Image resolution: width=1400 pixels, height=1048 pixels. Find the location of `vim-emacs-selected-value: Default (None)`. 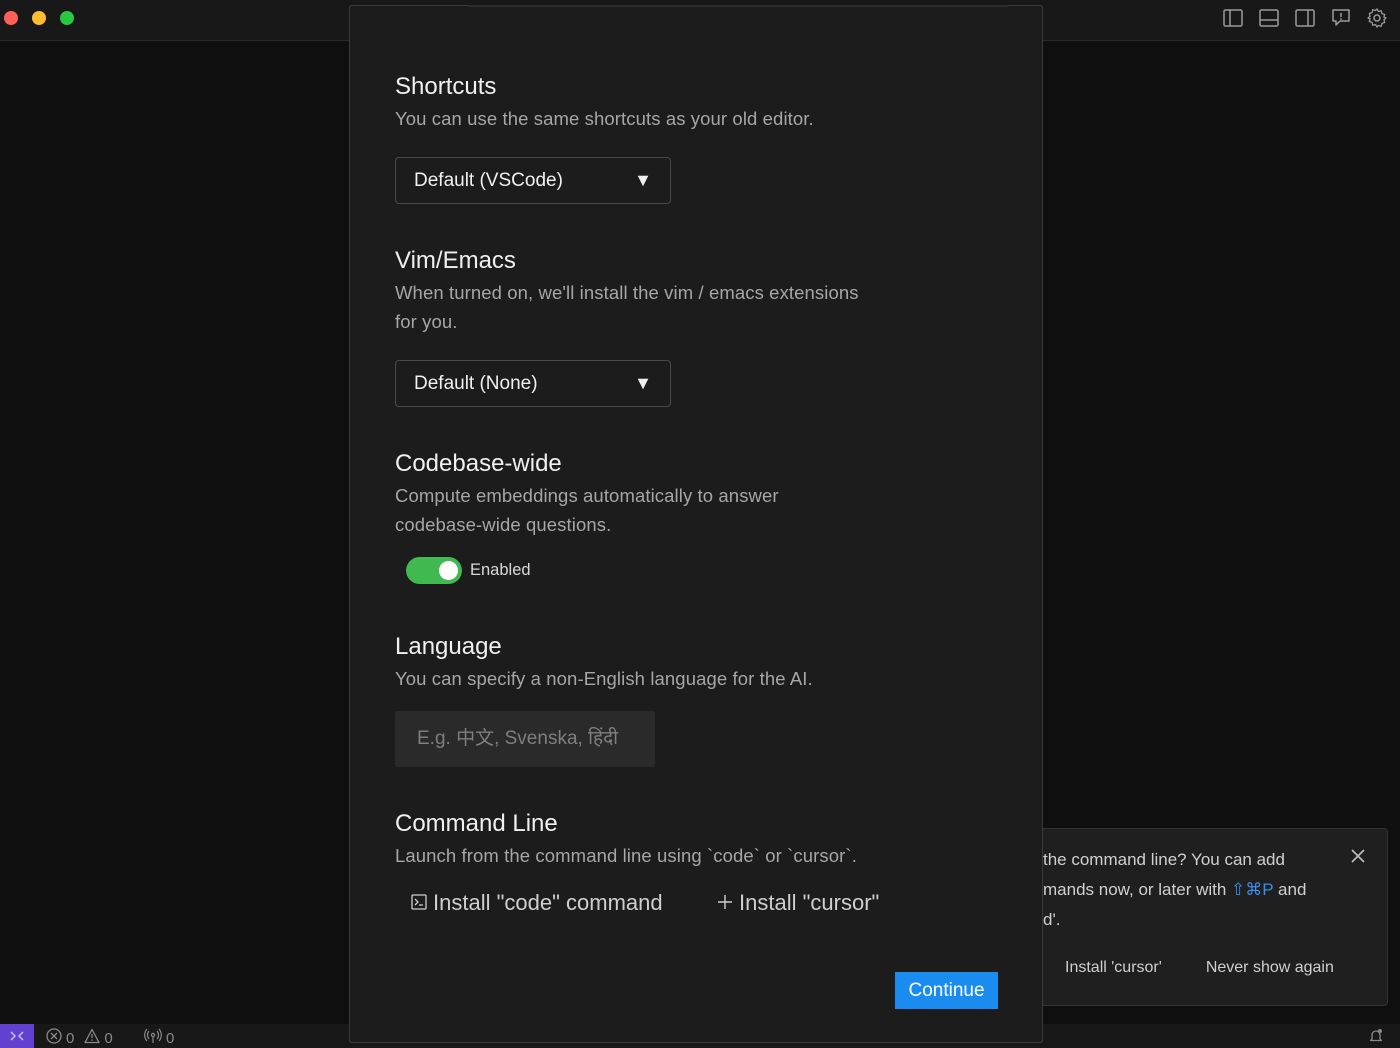

vim-emacs-selected-value: Default (None) is located at coordinates (476, 383).